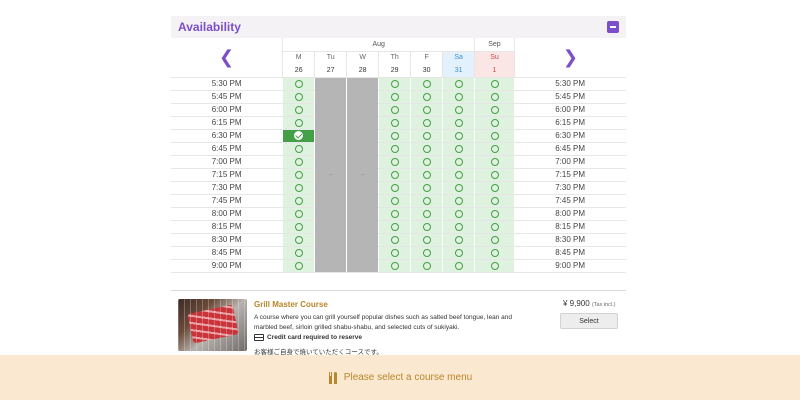  I want to click on course-name: Grill Master Course, so click(291, 304).